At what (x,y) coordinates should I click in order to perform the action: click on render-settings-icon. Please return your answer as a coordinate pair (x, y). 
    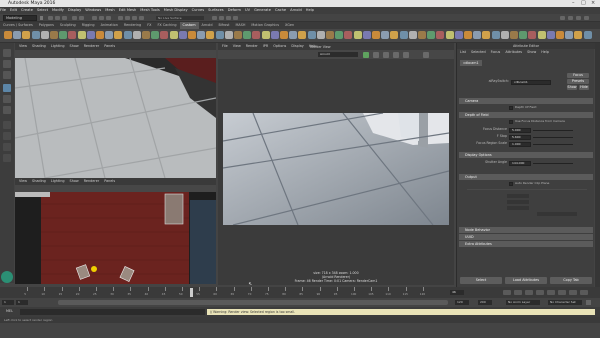
    Looking at the image, I should click on (228, 18).